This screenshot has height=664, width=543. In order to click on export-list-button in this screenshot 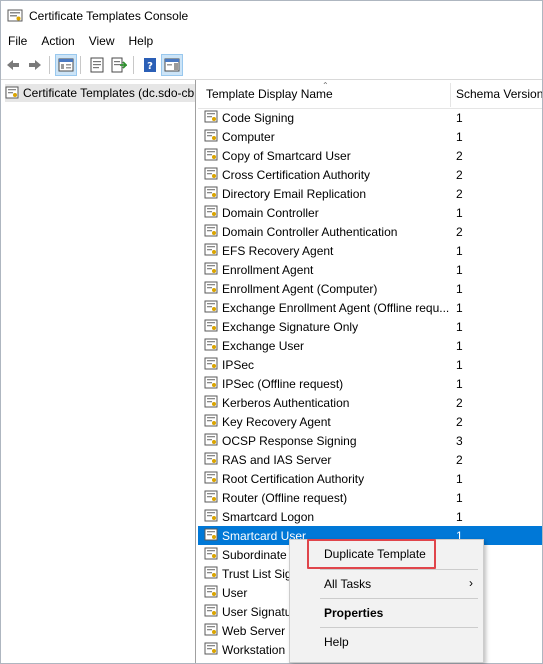, I will do `click(119, 65)`.